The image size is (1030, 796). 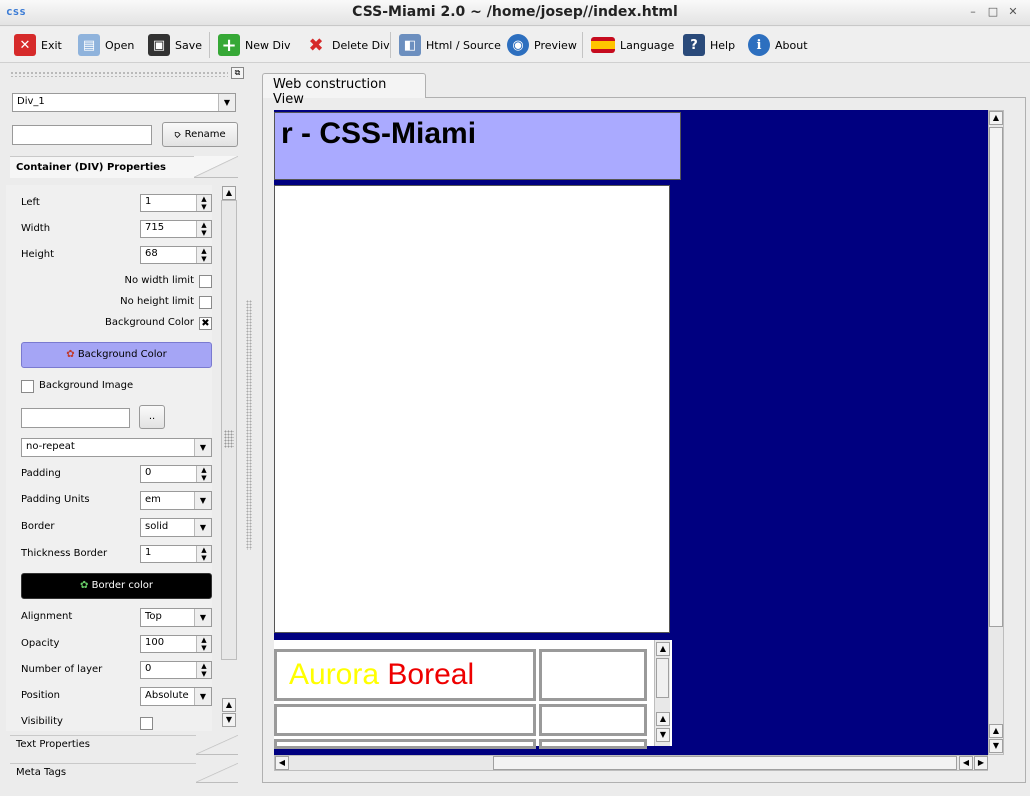 What do you see at coordinates (249, 425) in the screenshot?
I see `splitter-handle` at bounding box center [249, 425].